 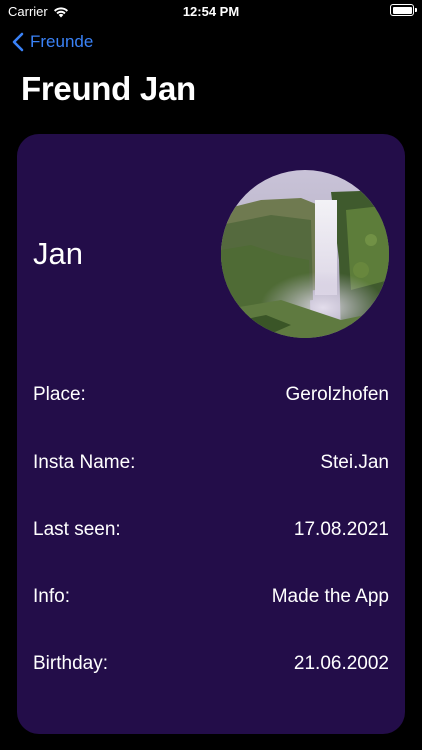 I want to click on status-bar: Carrier 12:54 PM, so click(x=211, y=12).